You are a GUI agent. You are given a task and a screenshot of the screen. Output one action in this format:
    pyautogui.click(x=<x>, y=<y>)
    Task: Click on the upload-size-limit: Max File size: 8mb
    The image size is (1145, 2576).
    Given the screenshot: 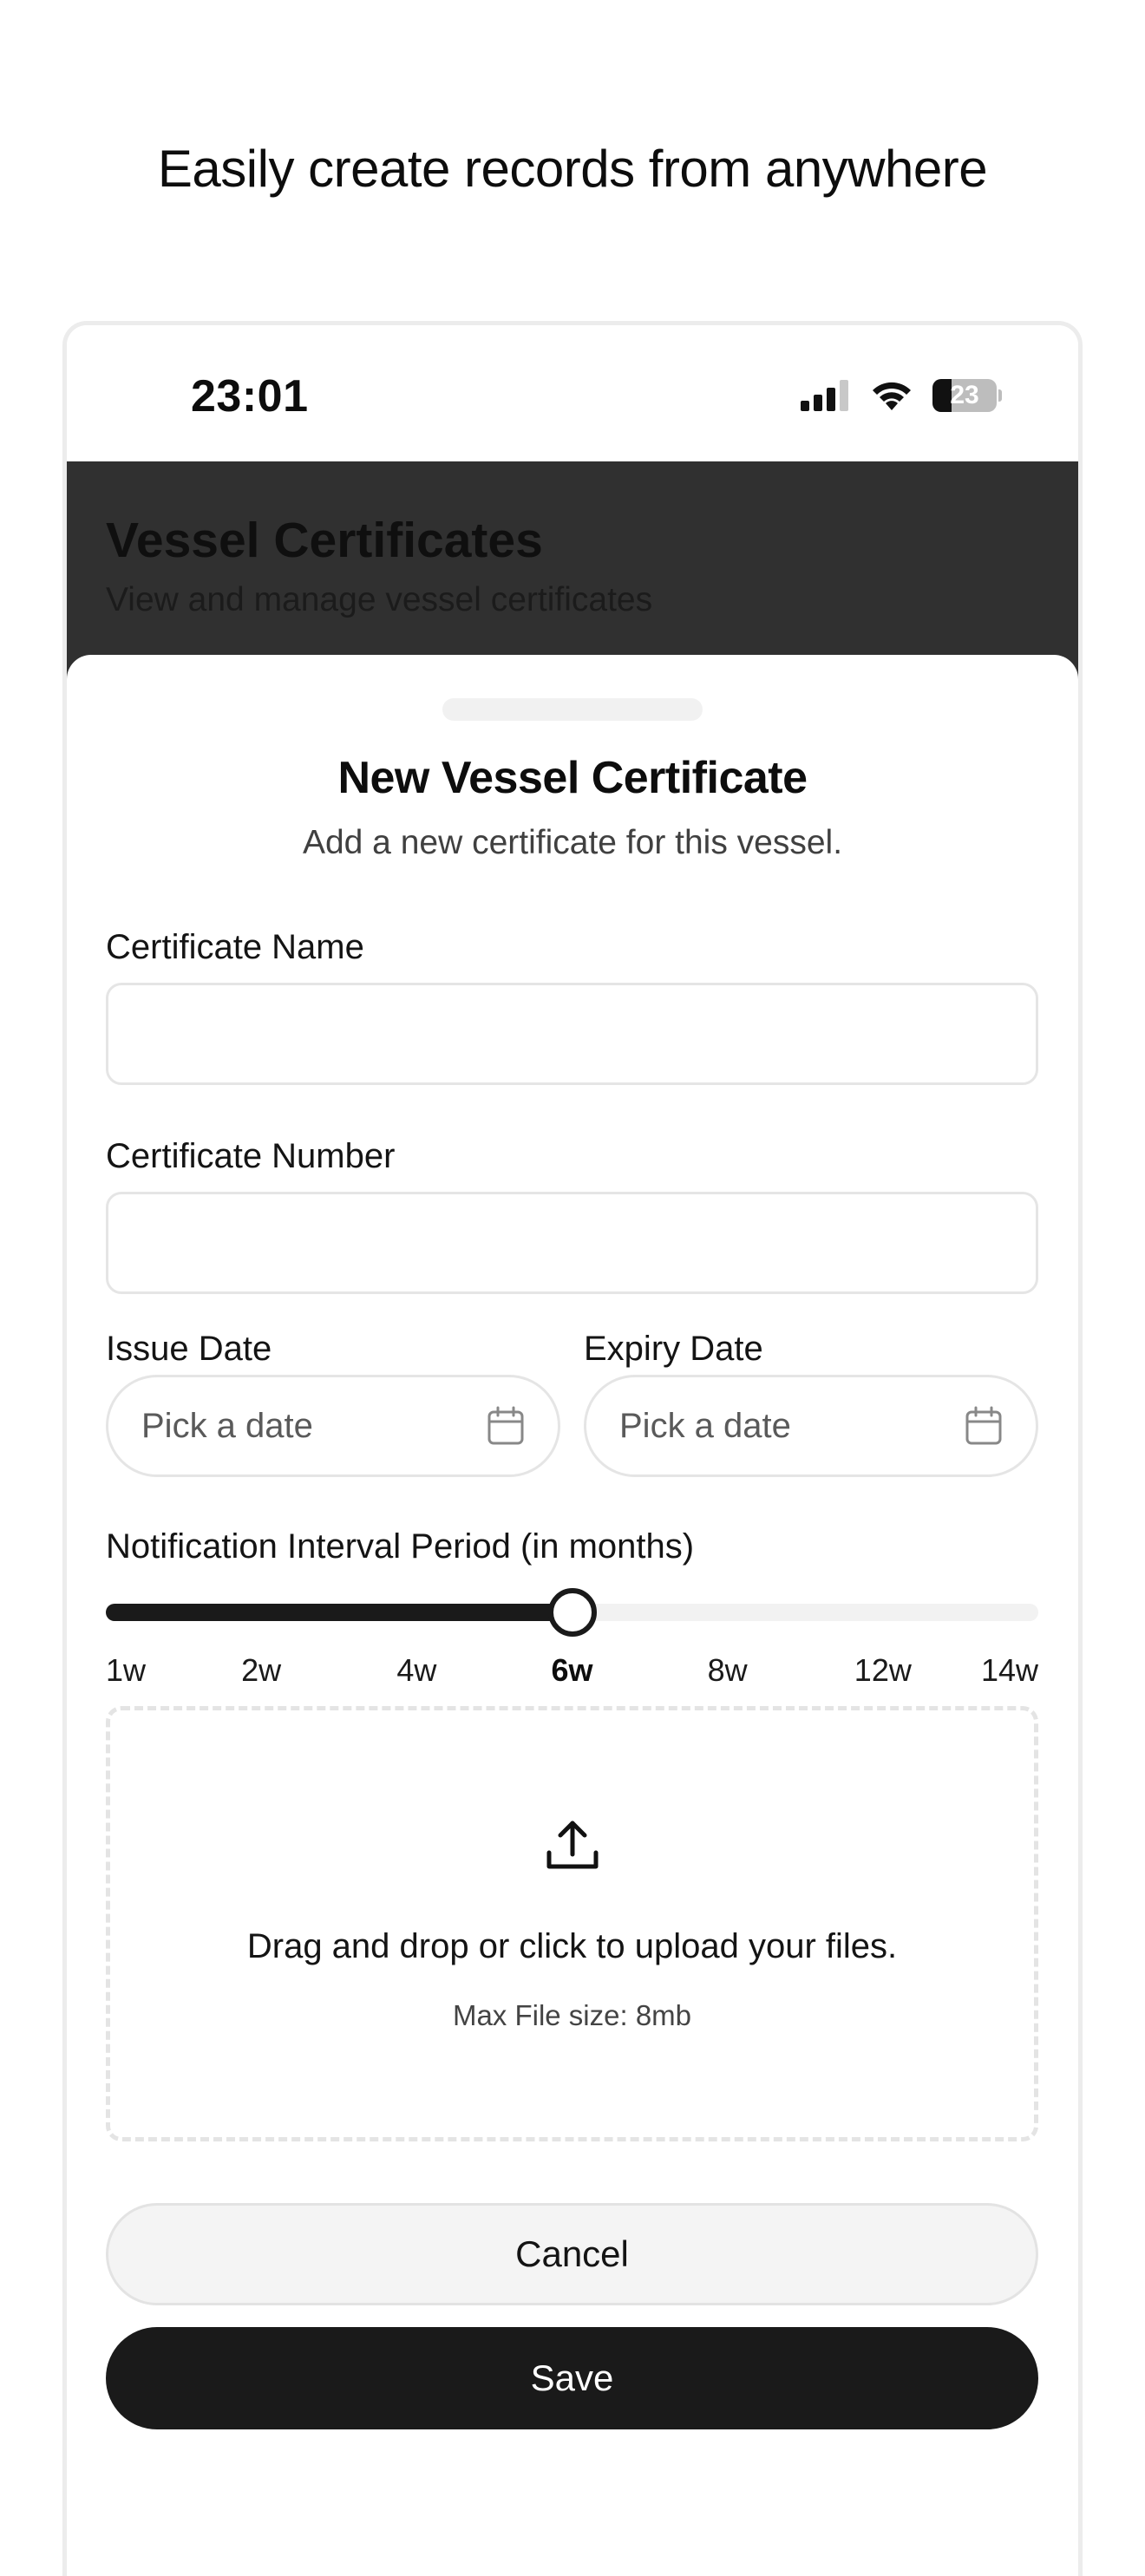 What is the action you would take?
    pyautogui.click(x=572, y=2015)
    